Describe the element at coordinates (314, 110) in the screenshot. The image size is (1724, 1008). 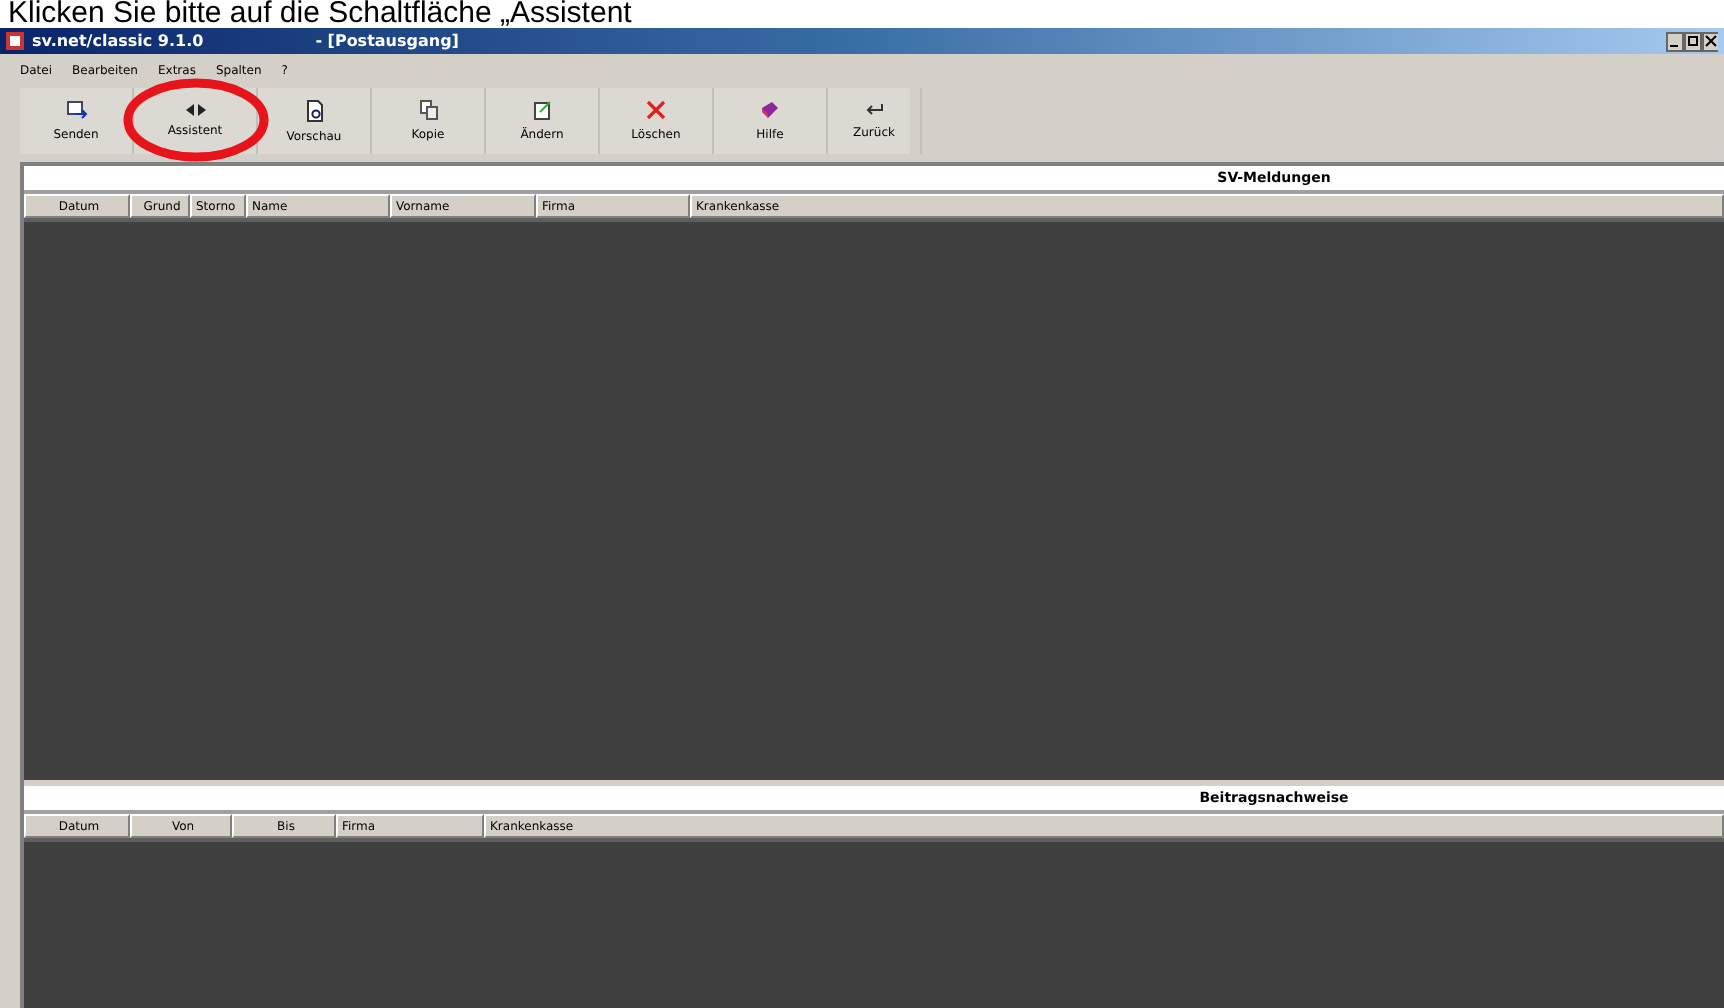
I see `preview-icon` at that location.